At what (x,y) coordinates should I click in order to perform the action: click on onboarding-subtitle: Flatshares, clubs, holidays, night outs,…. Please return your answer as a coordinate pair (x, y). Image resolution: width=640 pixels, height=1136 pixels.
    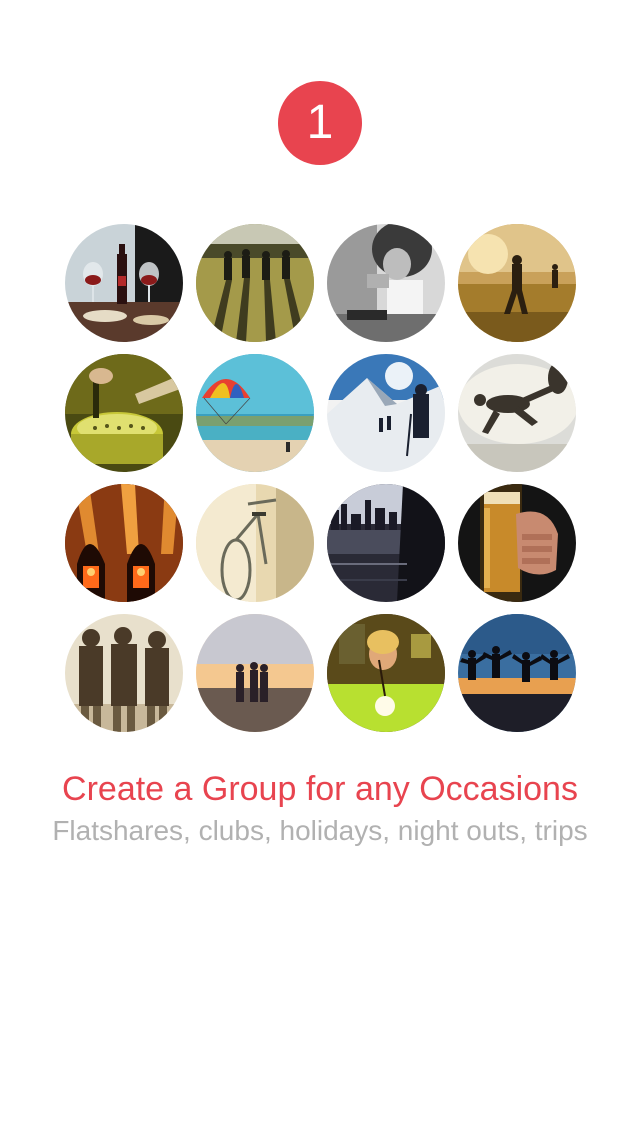
    Looking at the image, I should click on (320, 830).